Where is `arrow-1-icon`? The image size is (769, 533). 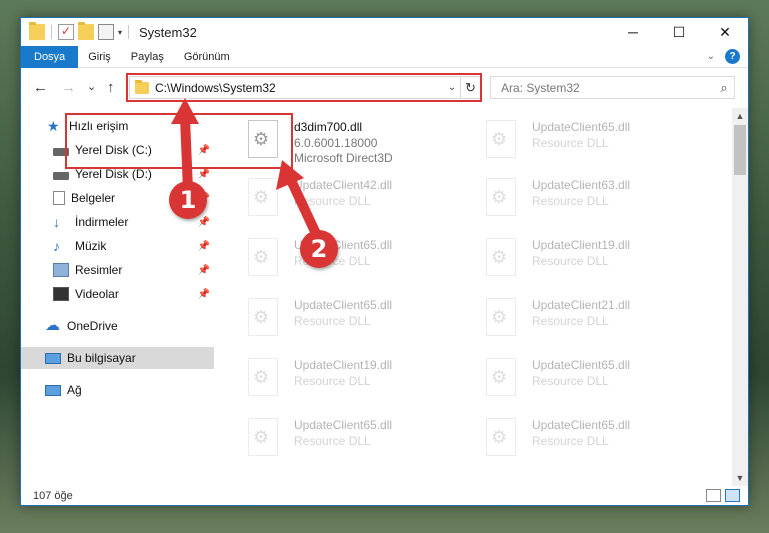
arrow-1-icon is located at coordinates (186, 154).